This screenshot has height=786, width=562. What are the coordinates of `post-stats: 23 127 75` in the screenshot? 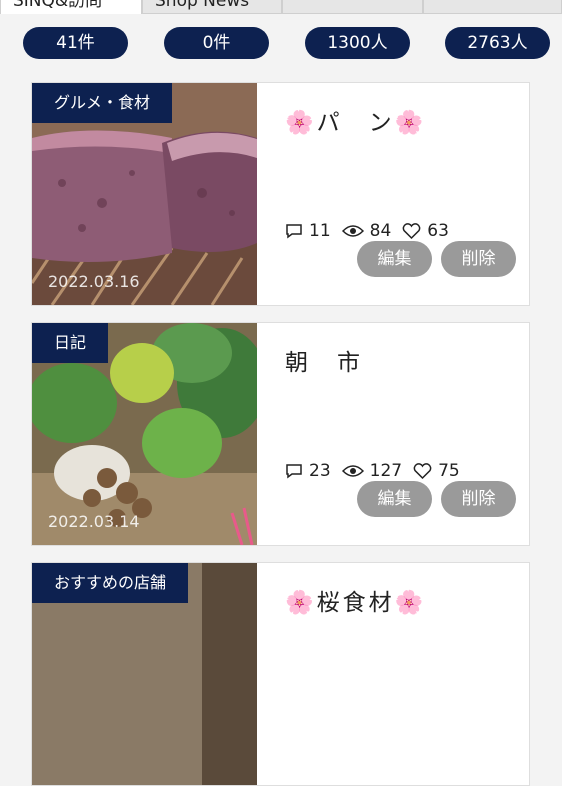 It's located at (378, 471).